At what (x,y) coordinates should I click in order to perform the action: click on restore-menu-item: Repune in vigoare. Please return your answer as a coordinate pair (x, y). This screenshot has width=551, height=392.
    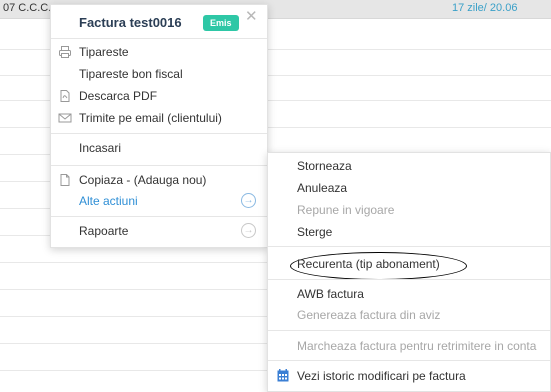
    Looking at the image, I should click on (345, 210).